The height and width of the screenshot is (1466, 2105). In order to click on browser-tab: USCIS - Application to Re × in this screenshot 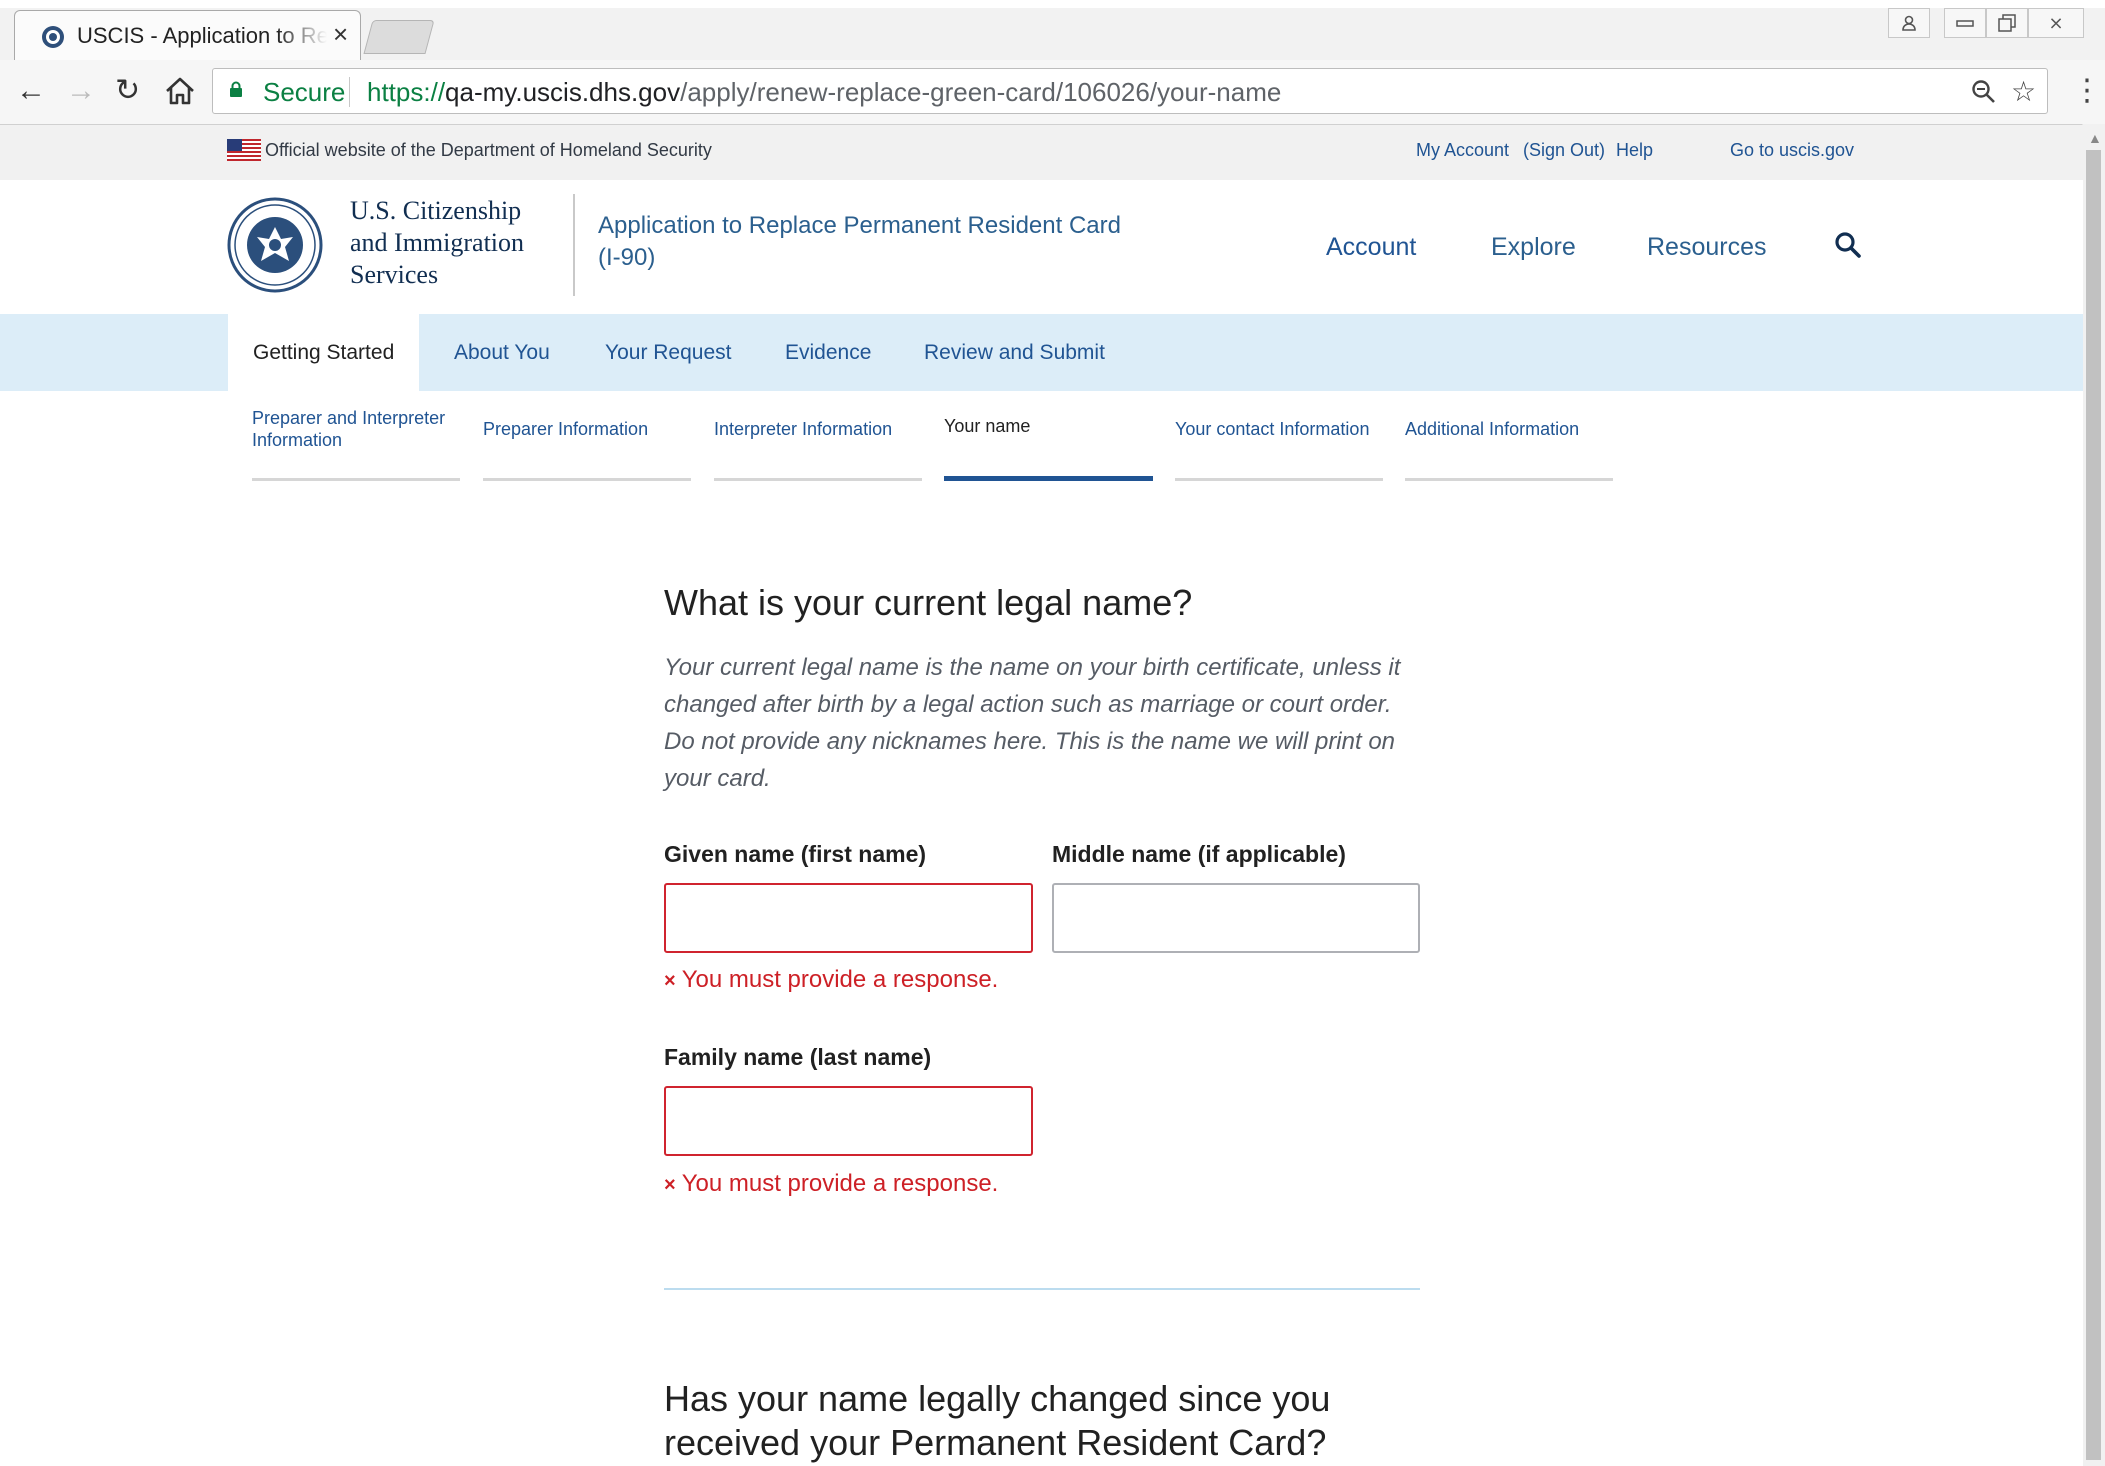, I will do `click(187, 35)`.